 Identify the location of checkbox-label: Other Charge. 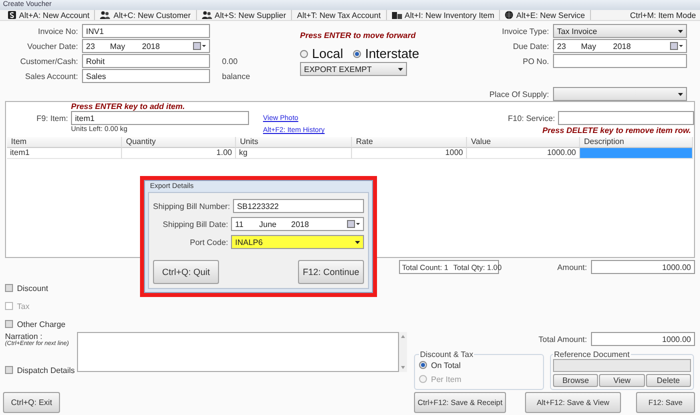
(41, 324).